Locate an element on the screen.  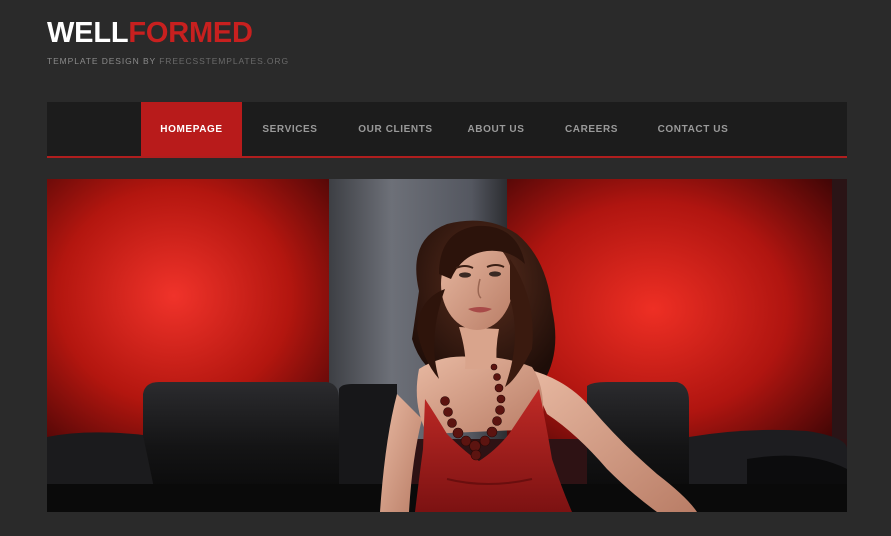
tagline: TEMPLATE DESIGN BY FREECSSTEMPLATES.ORG is located at coordinates (168, 61).